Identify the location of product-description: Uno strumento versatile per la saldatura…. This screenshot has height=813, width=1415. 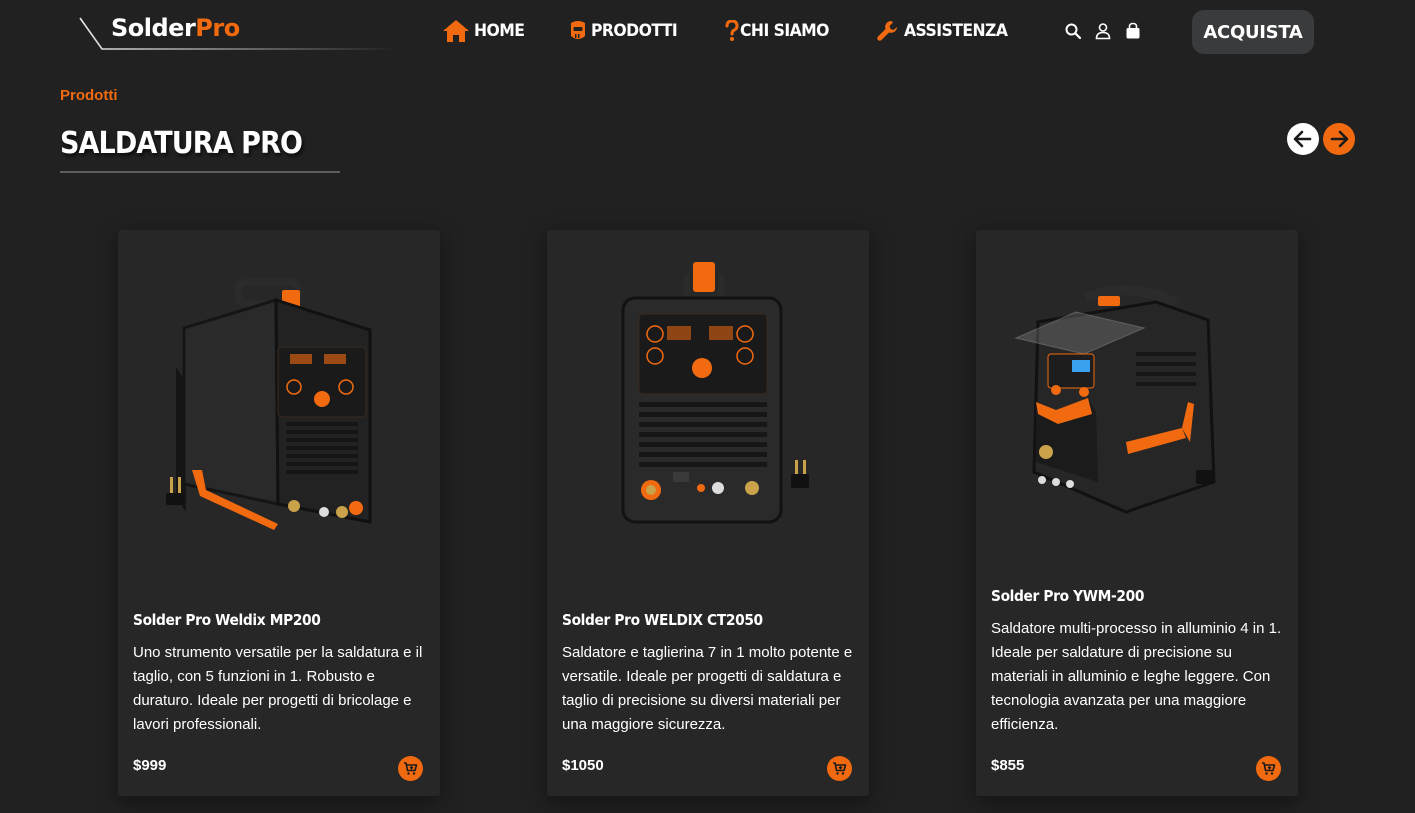
(278, 688).